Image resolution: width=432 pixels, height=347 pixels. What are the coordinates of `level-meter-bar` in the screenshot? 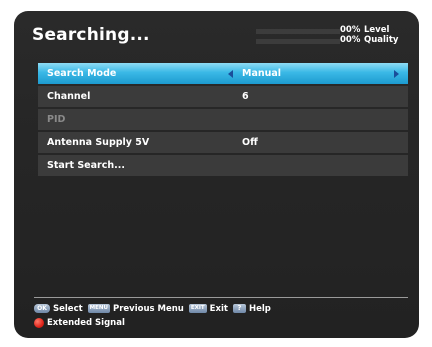 It's located at (298, 31).